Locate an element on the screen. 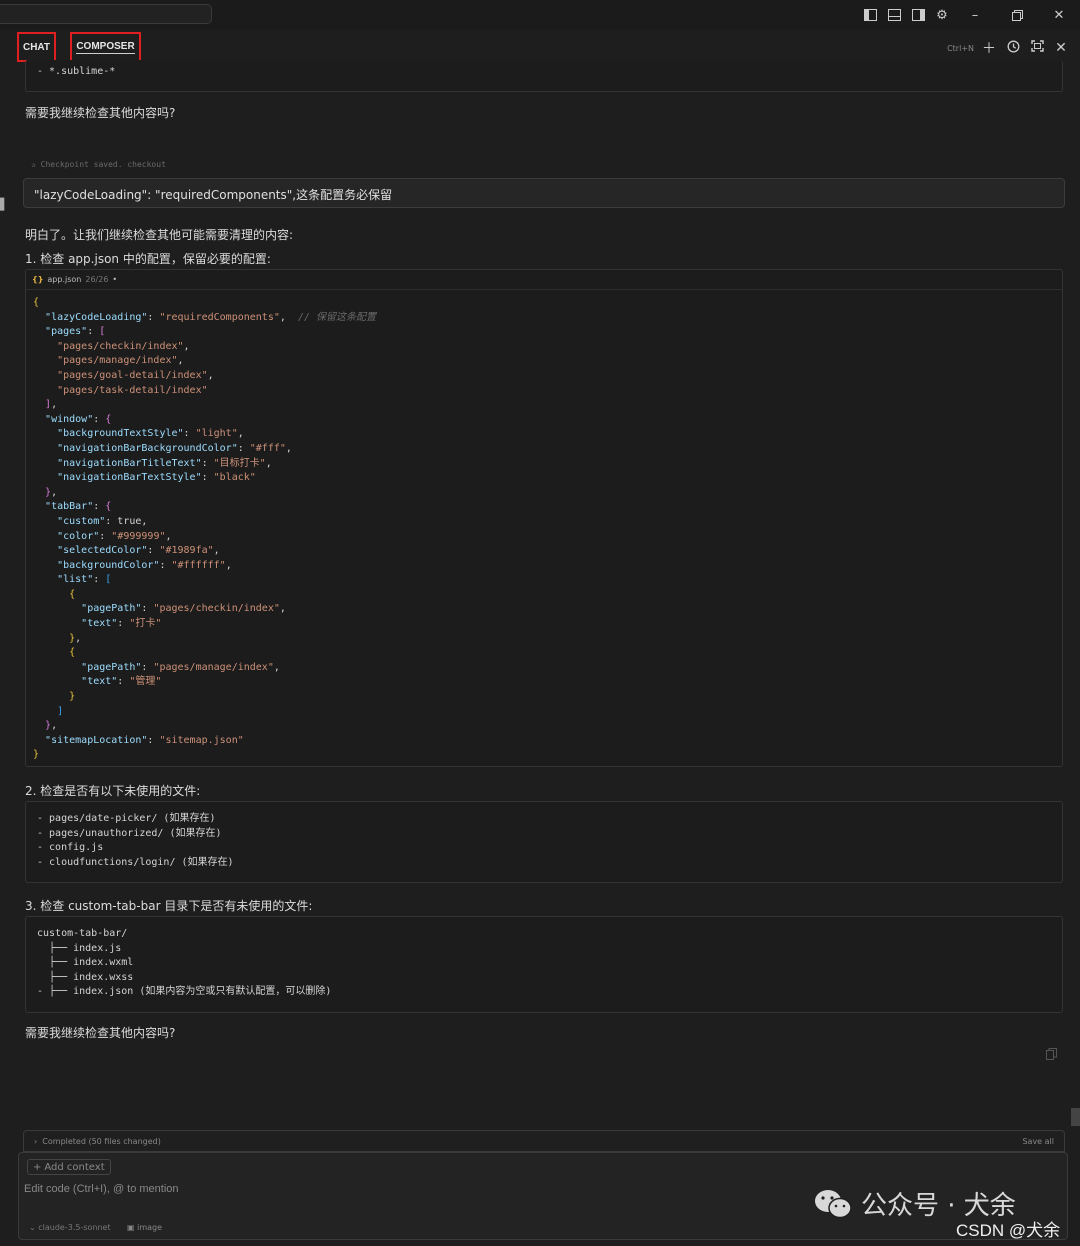 The width and height of the screenshot is (1080, 1246). line-count: 26/26 is located at coordinates (97, 279).